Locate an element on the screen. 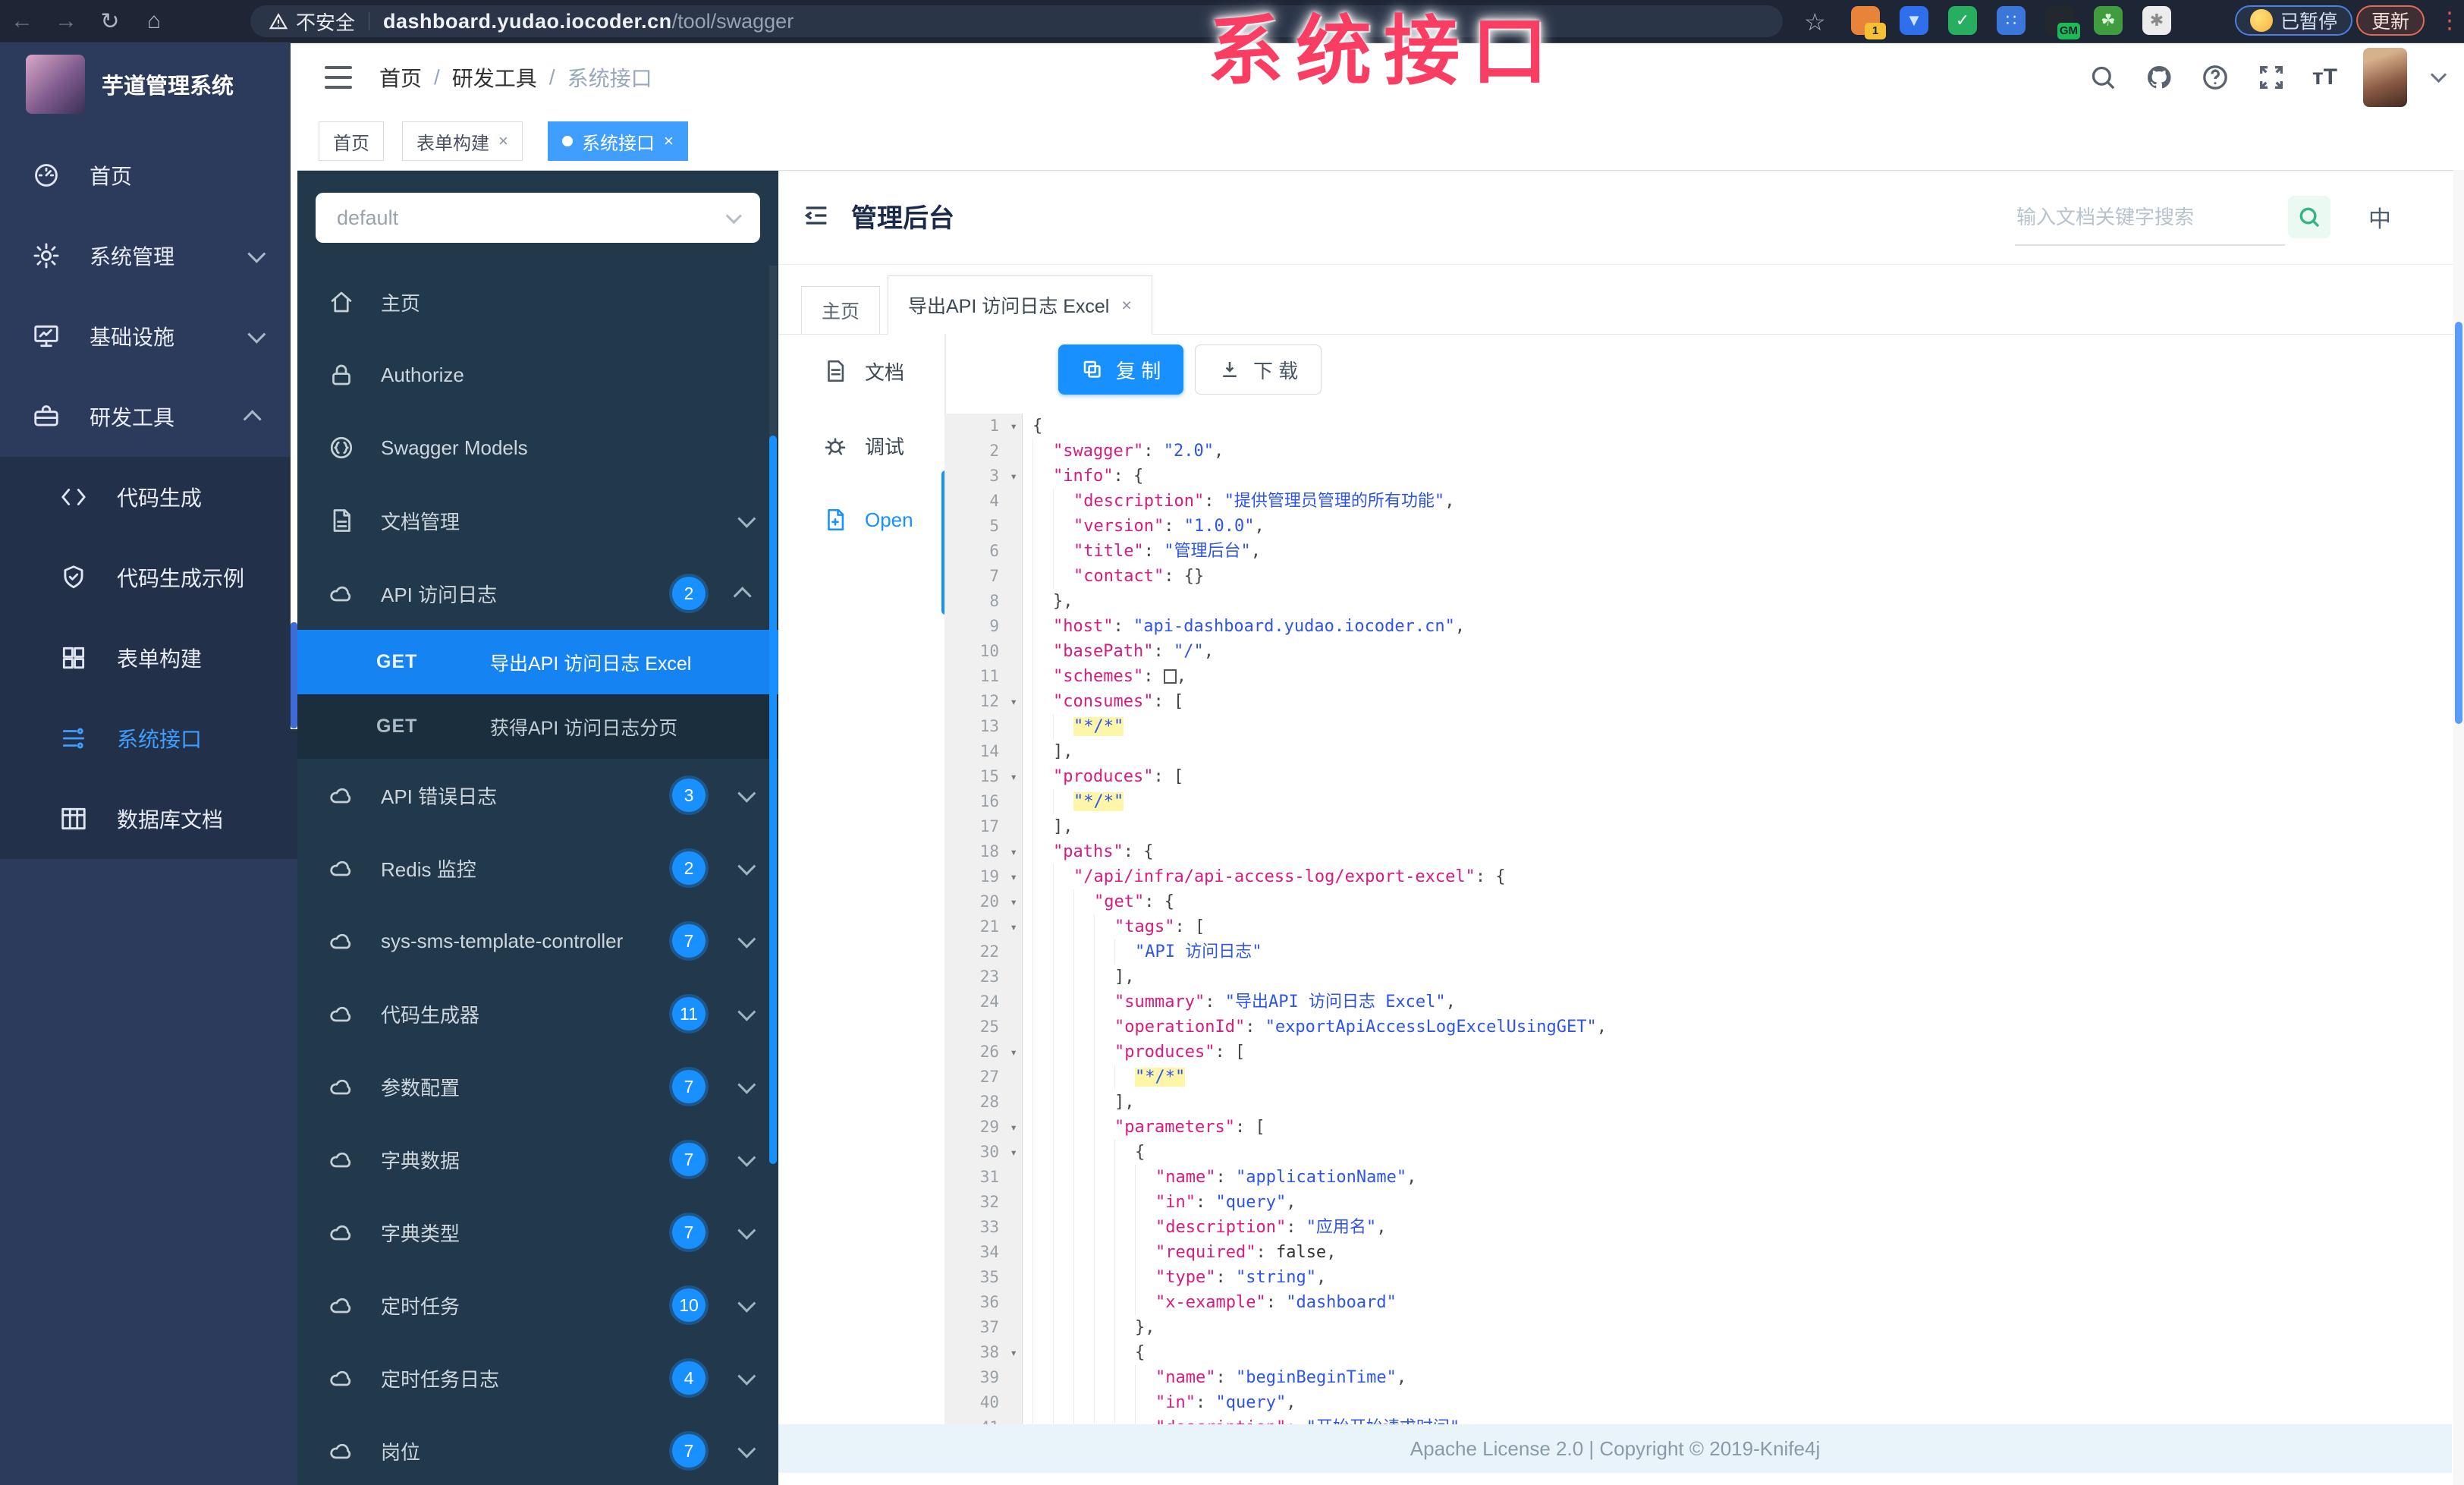 Image resolution: width=2464 pixels, height=1485 pixels. user-avatar is located at coordinates (2385, 77).